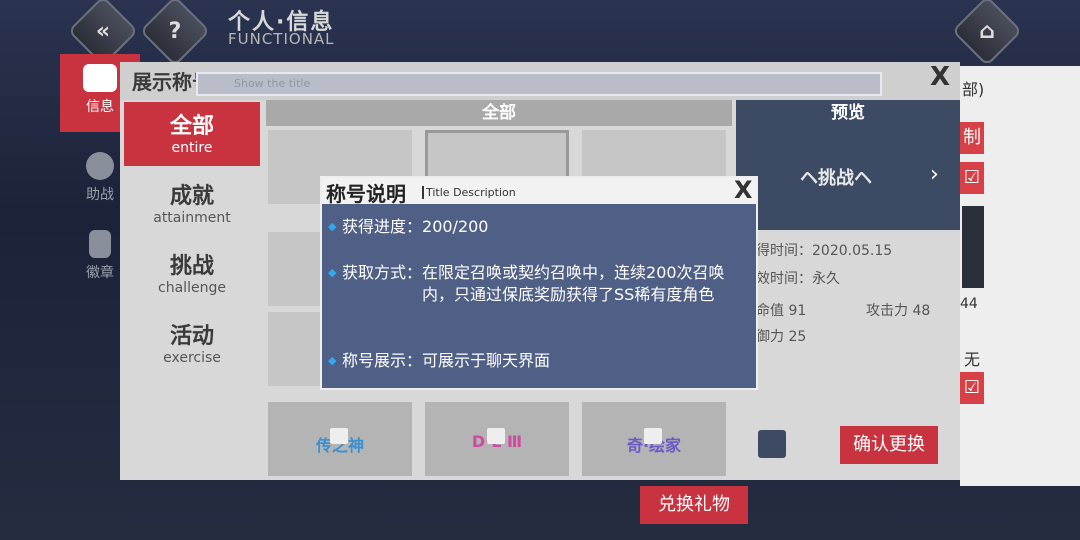  I want to click on row-label: 获取方式：, so click(382, 272).